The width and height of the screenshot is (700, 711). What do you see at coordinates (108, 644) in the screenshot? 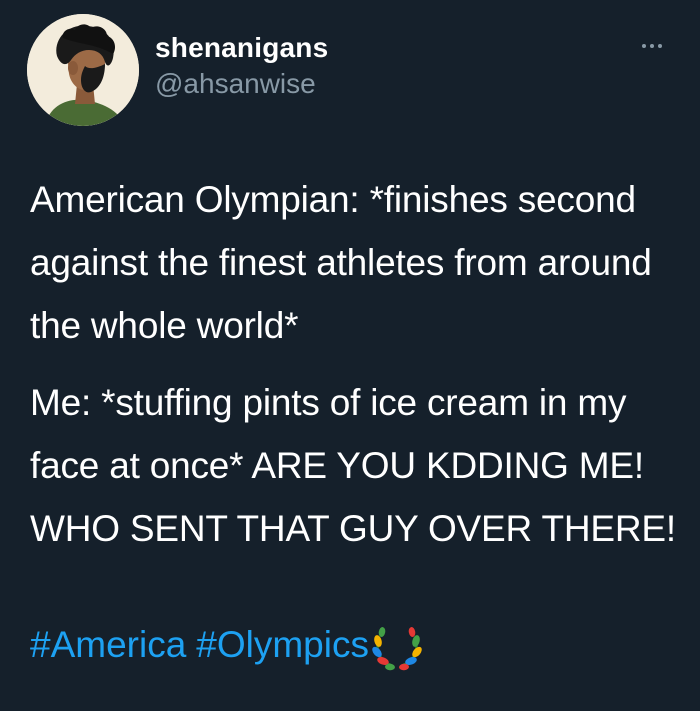
I see `hashtag-link: #America` at bounding box center [108, 644].